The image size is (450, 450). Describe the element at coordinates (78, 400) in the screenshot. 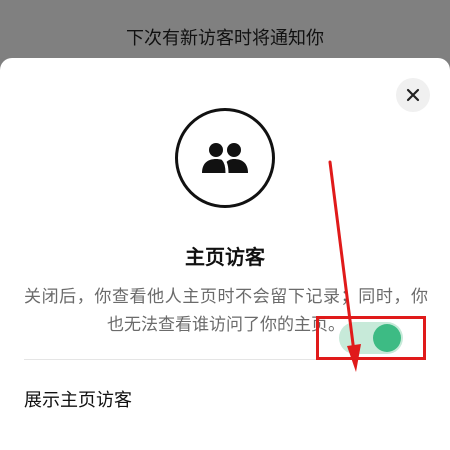

I see `show-visitors-label: 展示主页访客` at that location.